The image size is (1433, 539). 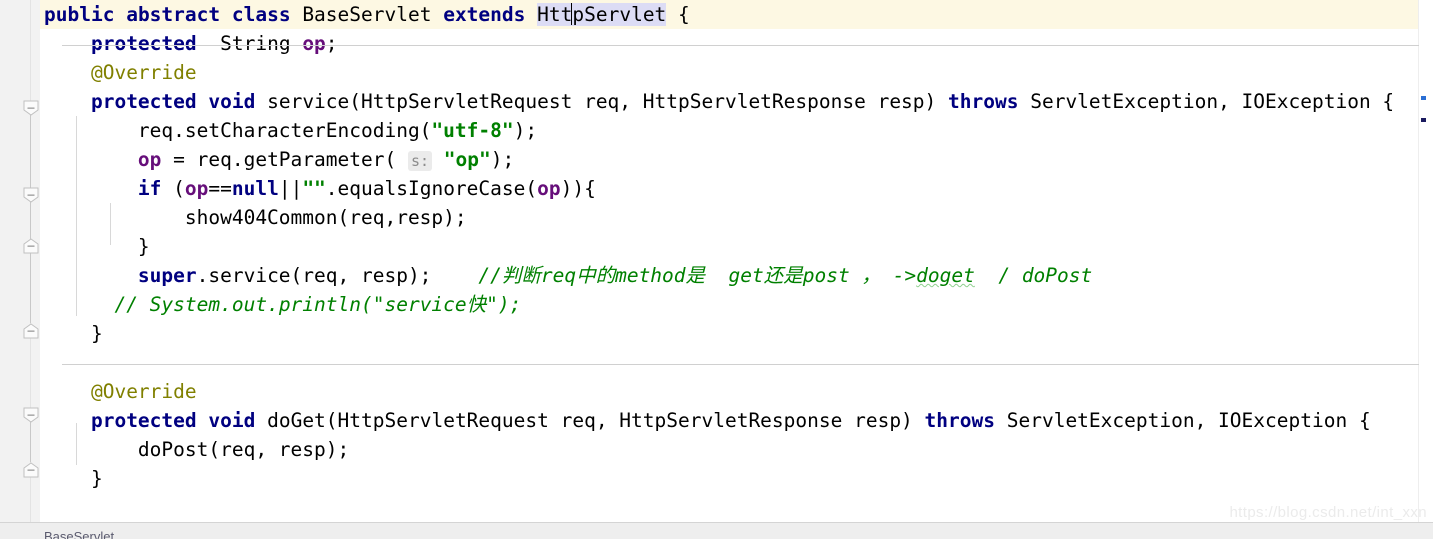 I want to click on code-token: "utf-8", so click(x=472, y=130).